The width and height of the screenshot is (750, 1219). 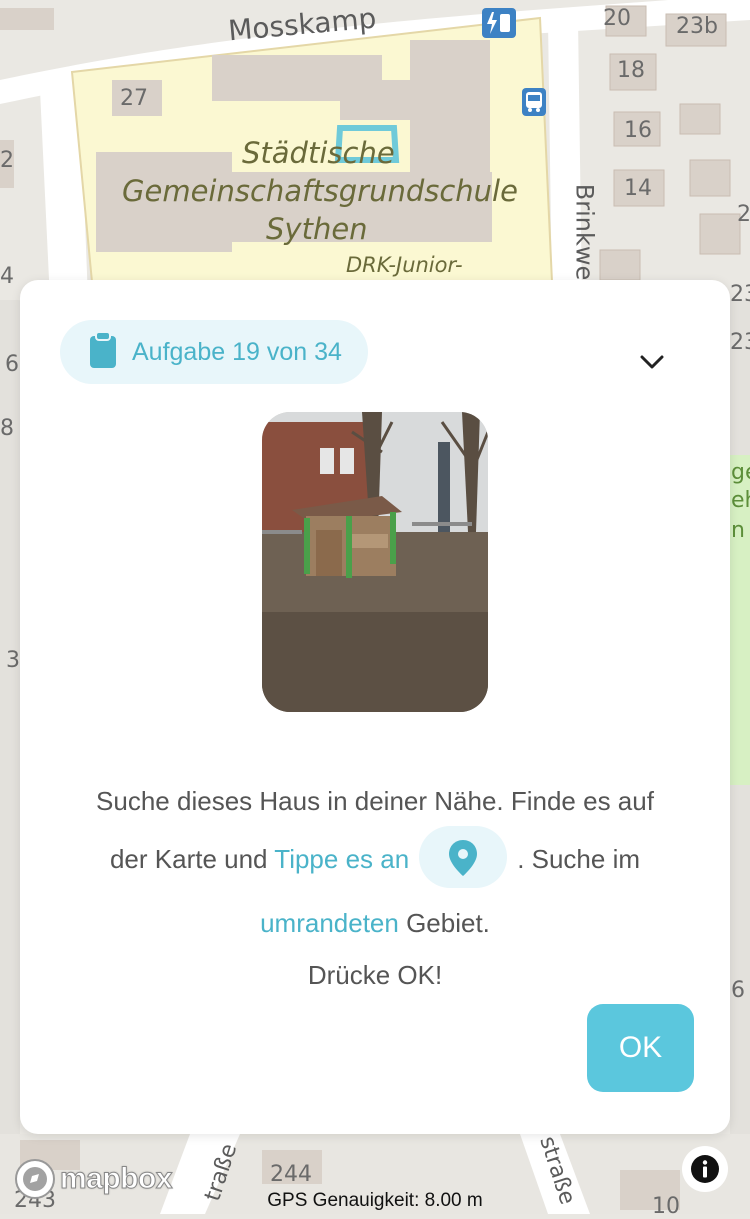 What do you see at coordinates (7, 276) in the screenshot?
I see `house-number: 4` at bounding box center [7, 276].